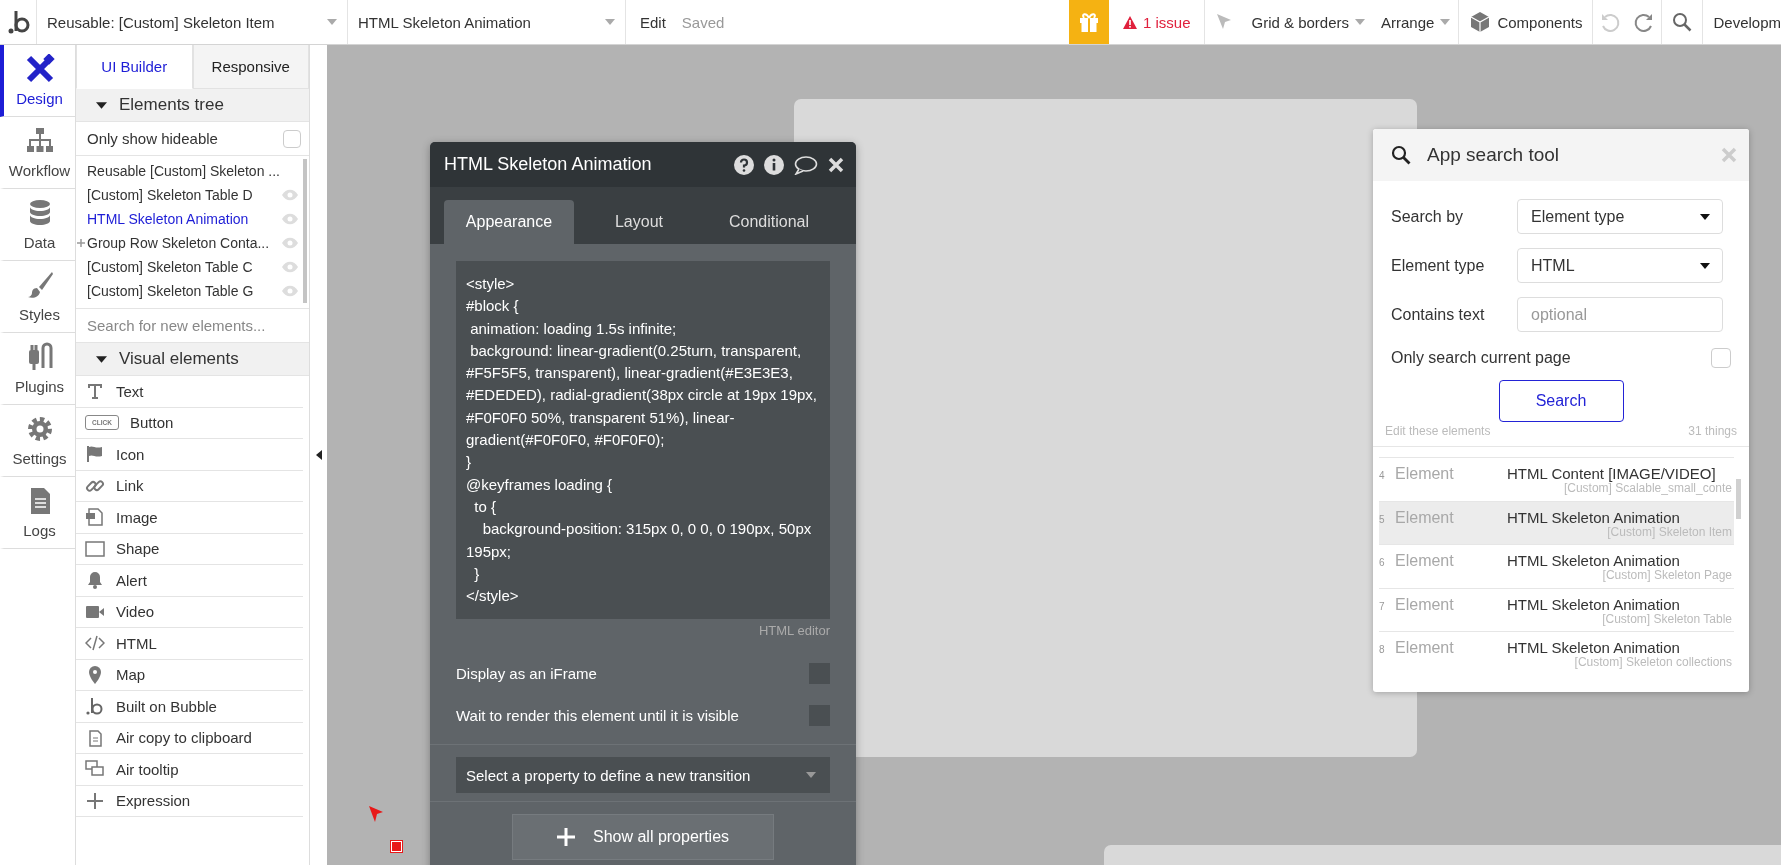 Image resolution: width=1781 pixels, height=865 pixels. Describe the element at coordinates (1712, 431) in the screenshot. I see `results-count: 31 things` at that location.